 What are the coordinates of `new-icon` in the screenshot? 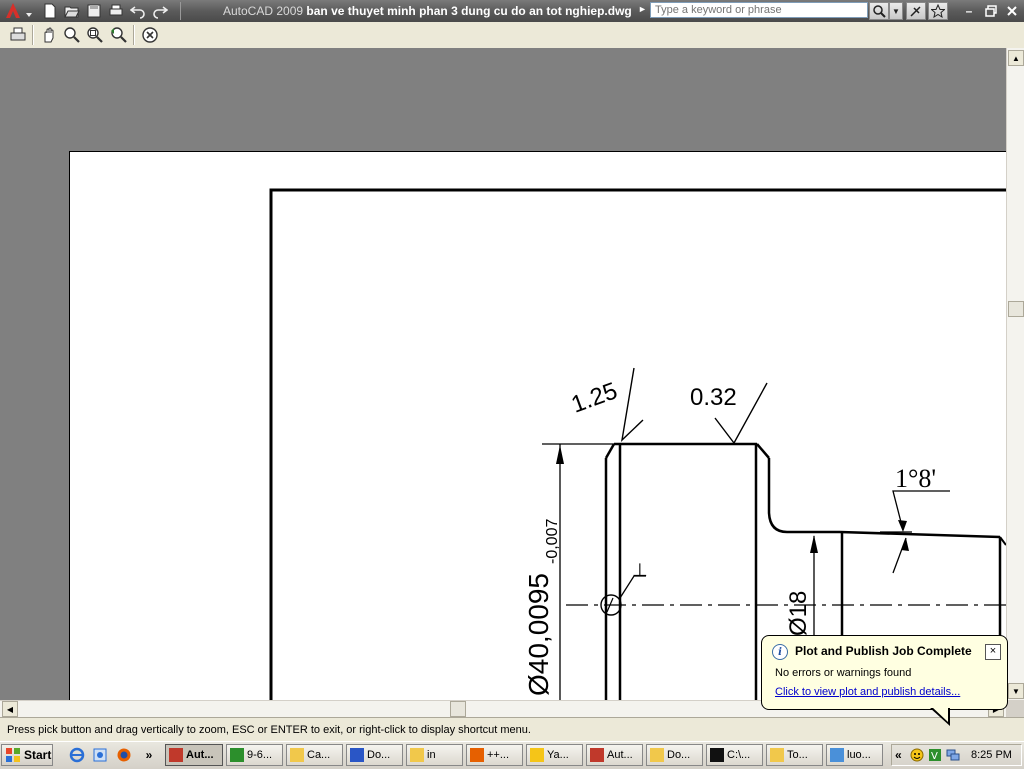 It's located at (50, 11).